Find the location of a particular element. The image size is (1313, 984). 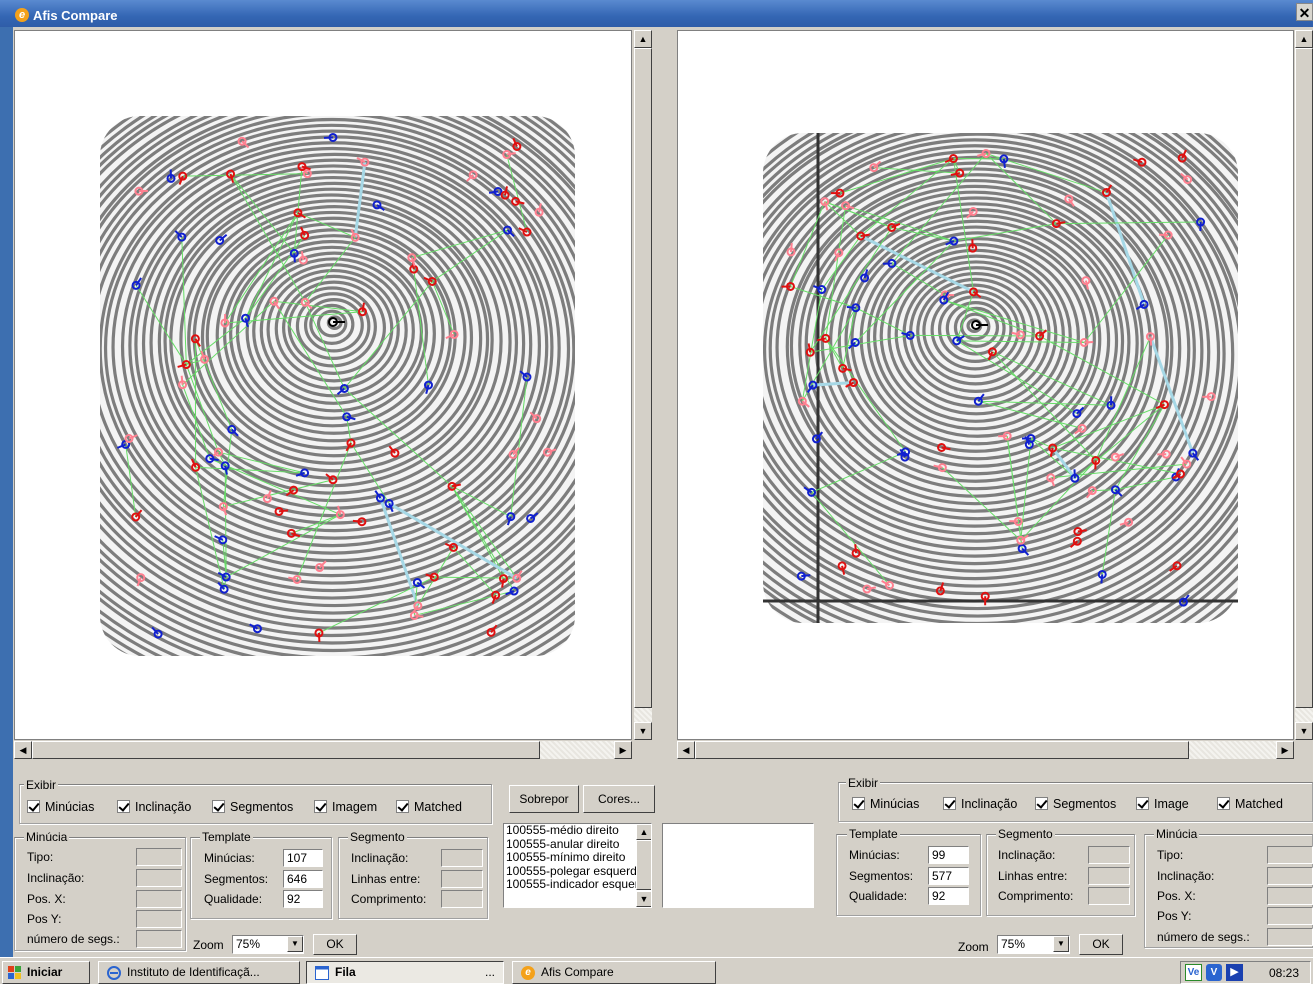

right-minucia-tipo-field is located at coordinates (1290, 855).